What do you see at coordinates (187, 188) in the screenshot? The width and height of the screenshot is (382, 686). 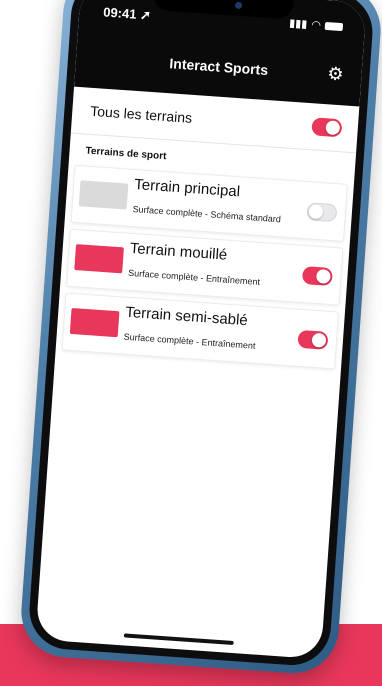 I see `field-name: Terrain principal` at bounding box center [187, 188].